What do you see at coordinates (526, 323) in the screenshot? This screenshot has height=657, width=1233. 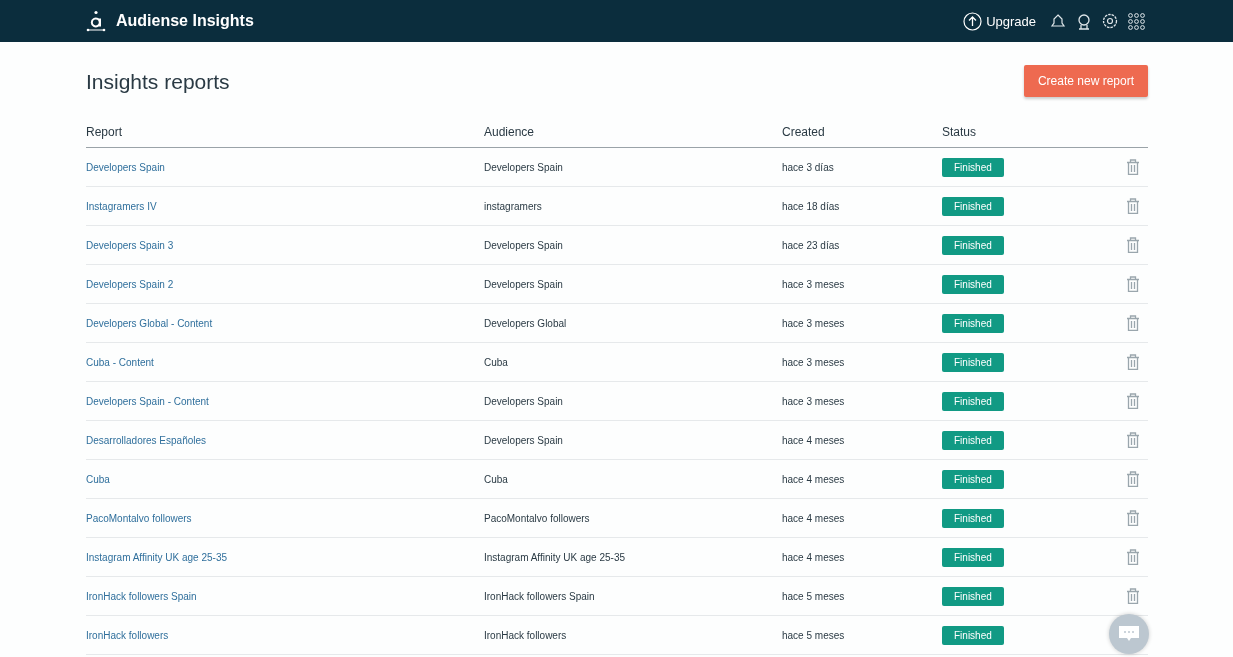 I see `audience-cell-text: Developers Global` at bounding box center [526, 323].